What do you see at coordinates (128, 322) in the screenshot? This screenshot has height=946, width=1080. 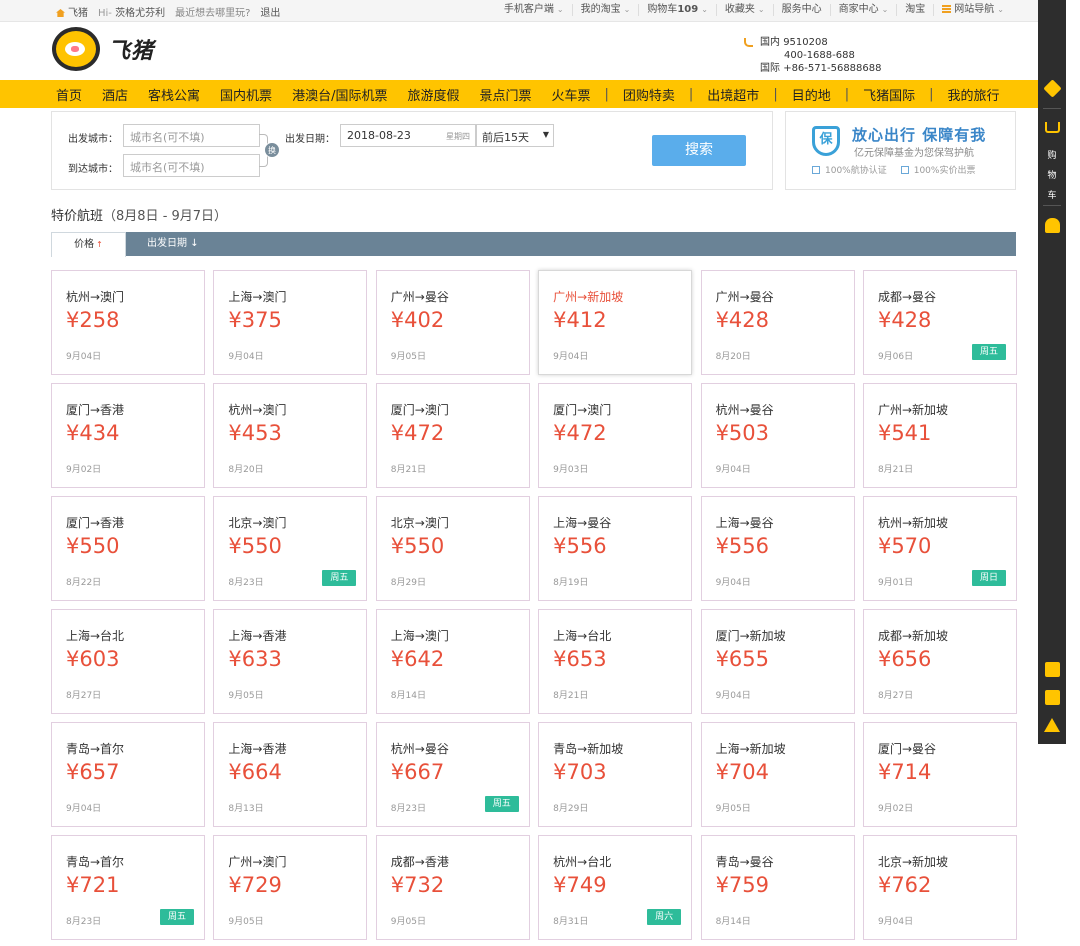 I see `flight-card: 杭州→澳门 ¥258 9月04日` at bounding box center [128, 322].